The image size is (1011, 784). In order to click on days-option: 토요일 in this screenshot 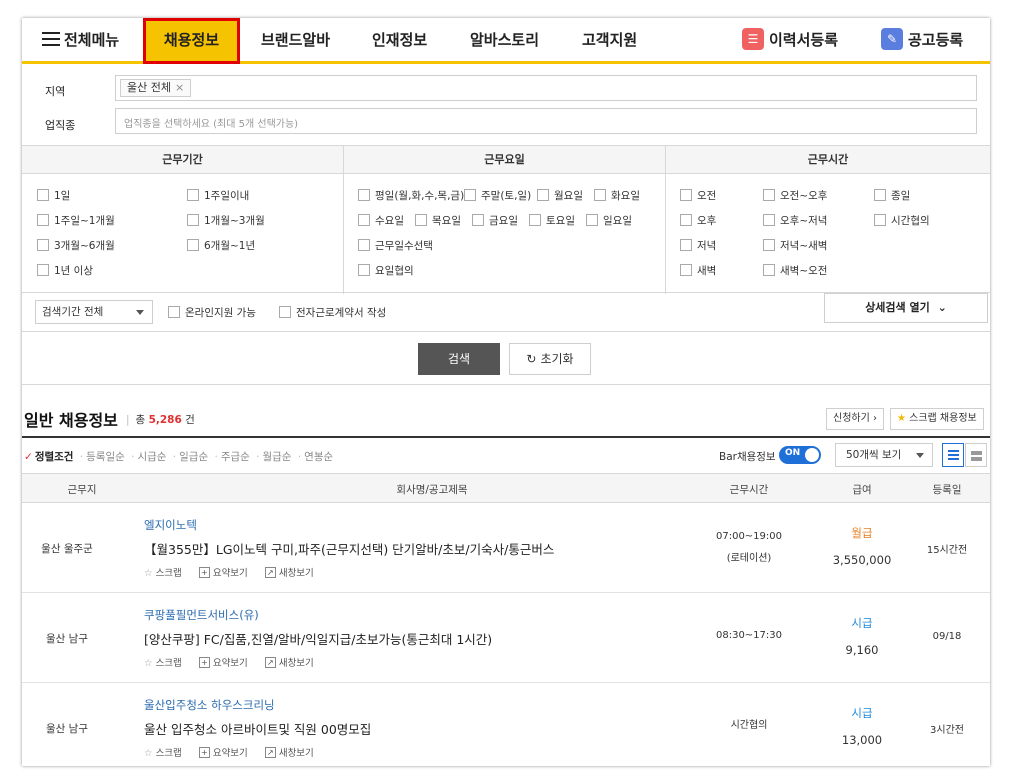, I will do `click(552, 221)`.